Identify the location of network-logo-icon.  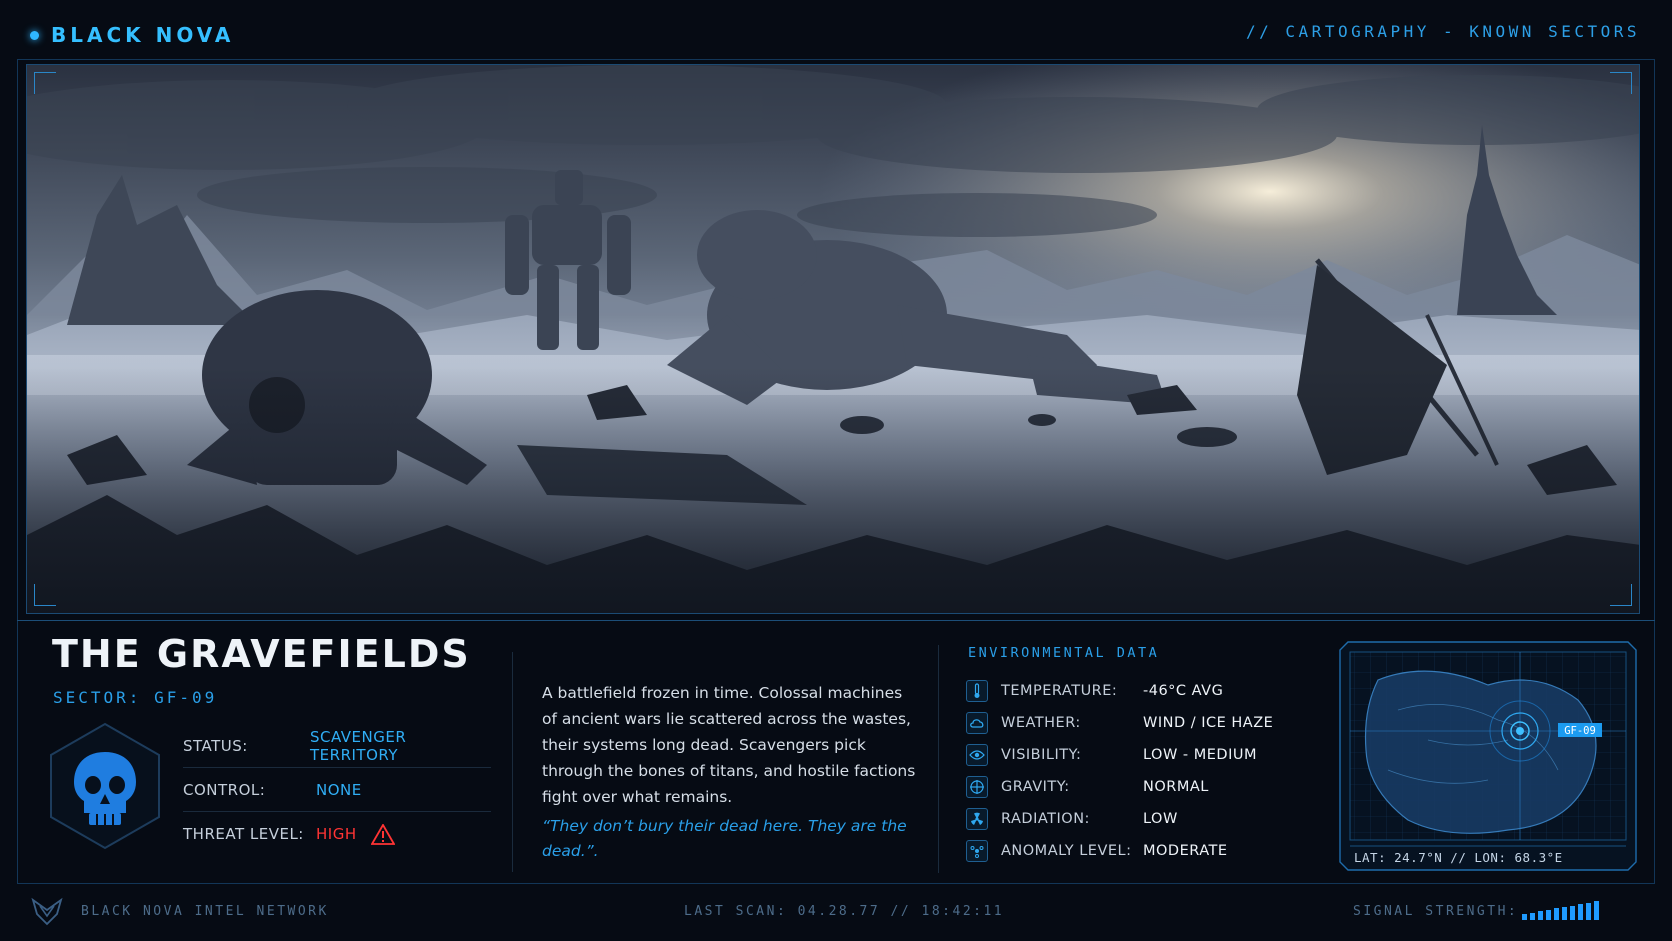
(47, 911).